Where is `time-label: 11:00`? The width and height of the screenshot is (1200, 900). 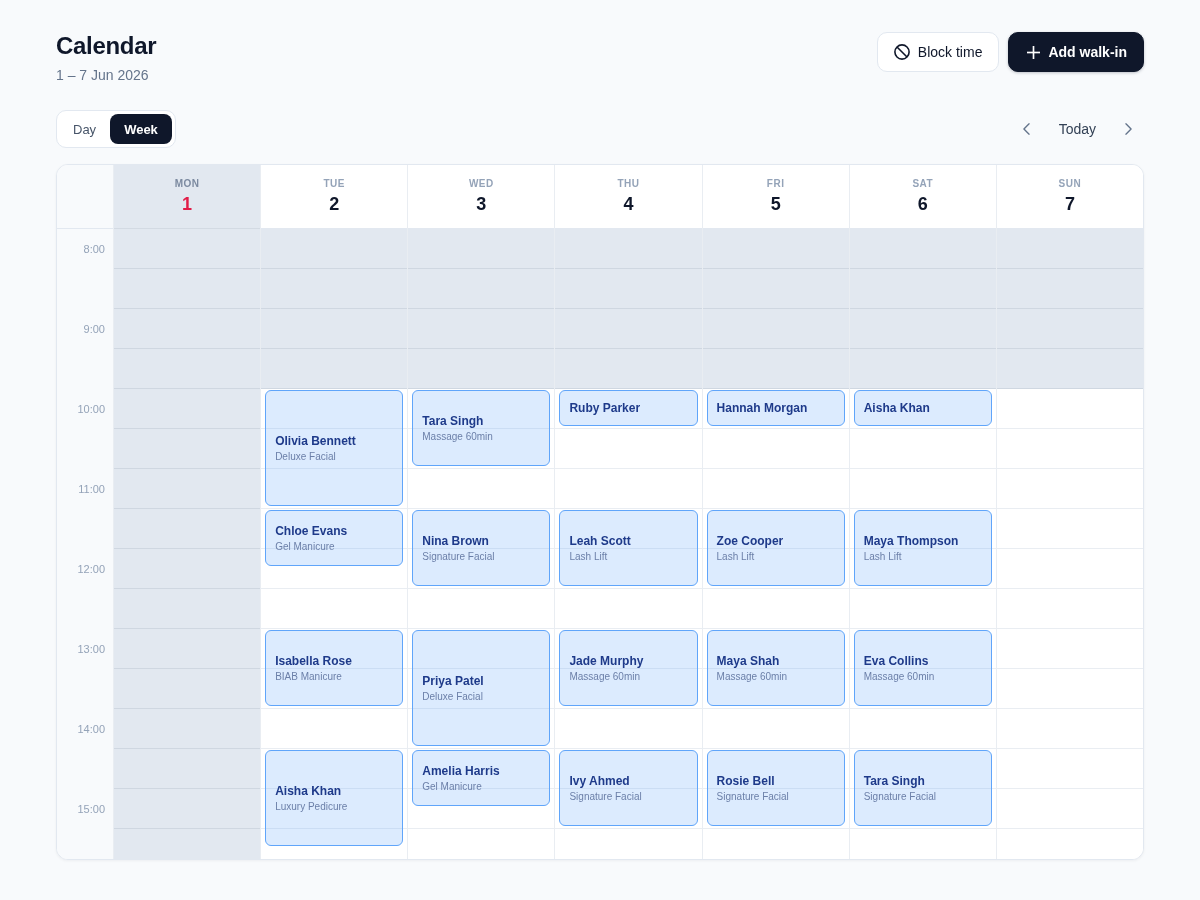
time-label: 11:00 is located at coordinates (91, 489).